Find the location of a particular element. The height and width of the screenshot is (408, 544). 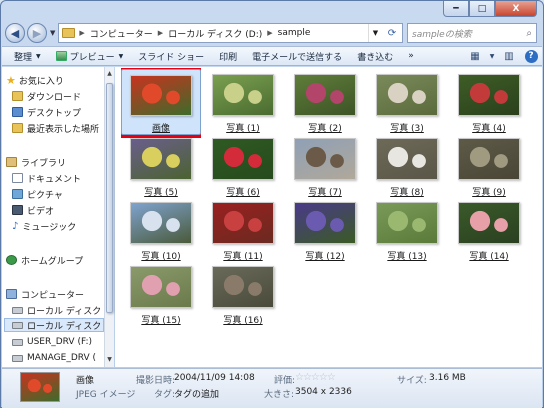

file-item: 写真 (2) is located at coordinates (325, 102).